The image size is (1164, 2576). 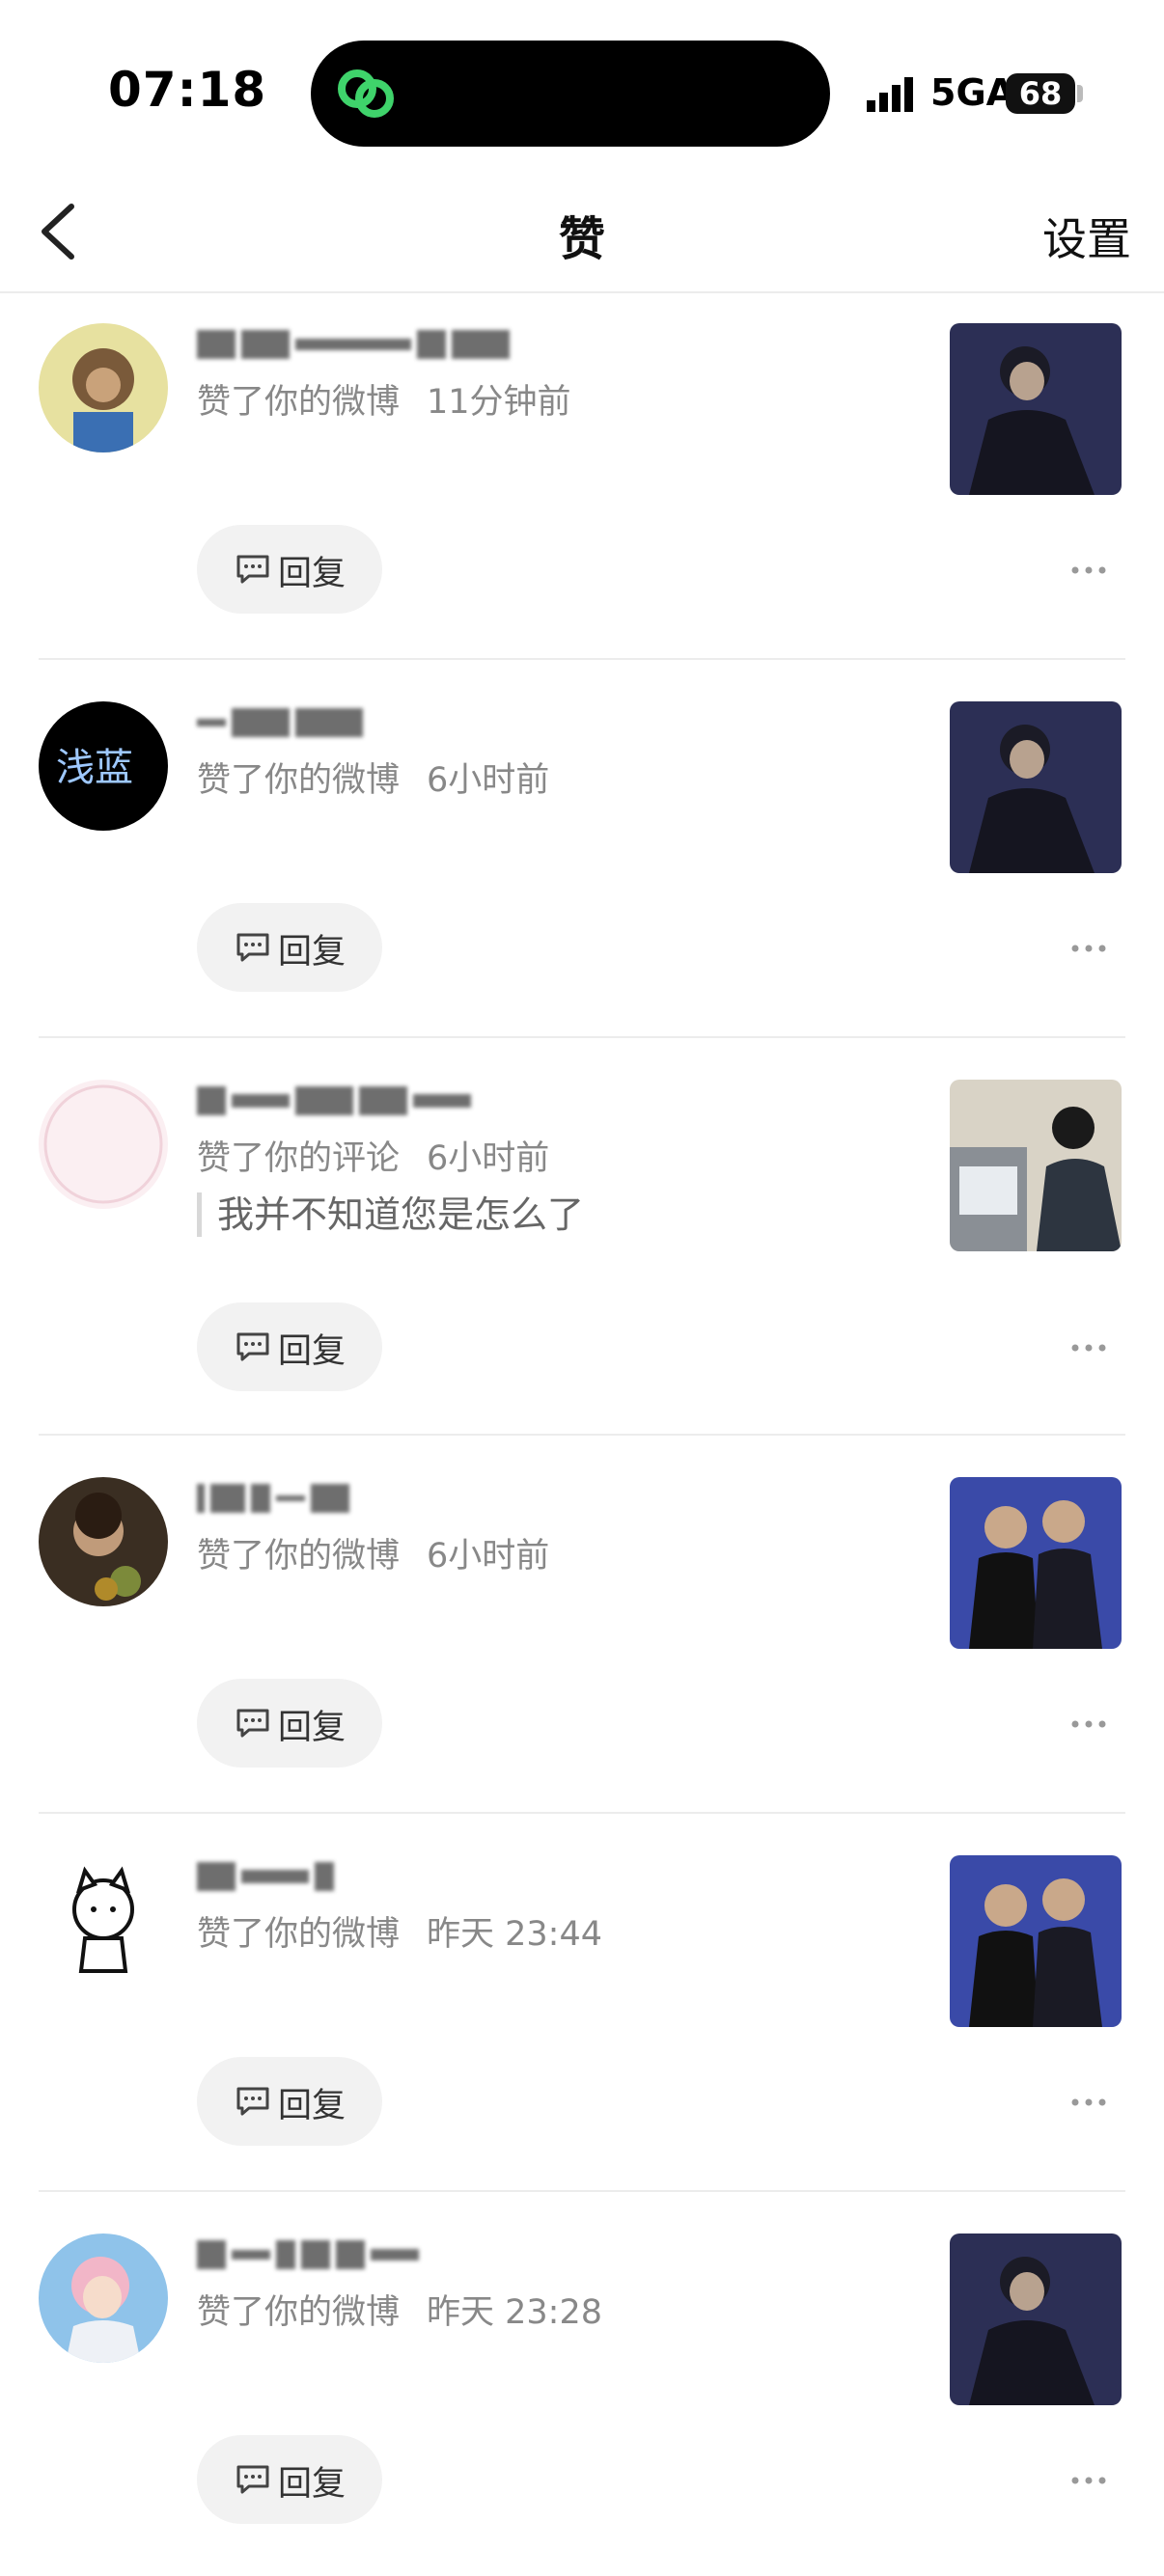 What do you see at coordinates (366, 94) in the screenshot?
I see `link-icon` at bounding box center [366, 94].